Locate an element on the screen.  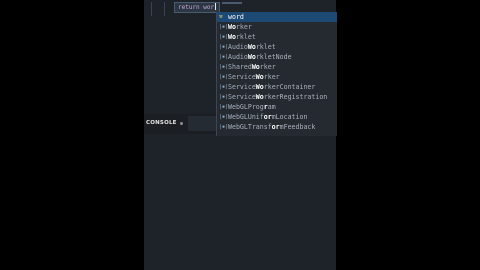
text-cursor is located at coordinates (216, 6).